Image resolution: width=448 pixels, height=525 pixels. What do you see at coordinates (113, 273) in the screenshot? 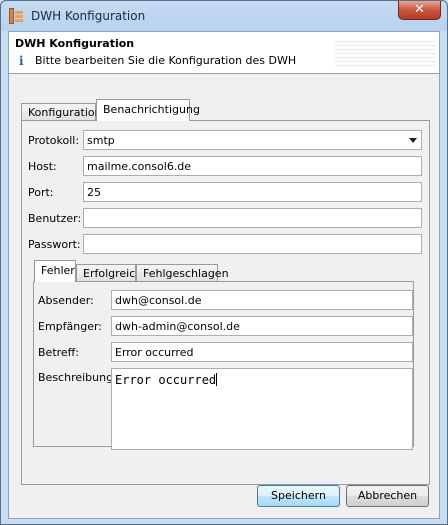
I see `tab-label: Erfolgreich` at bounding box center [113, 273].